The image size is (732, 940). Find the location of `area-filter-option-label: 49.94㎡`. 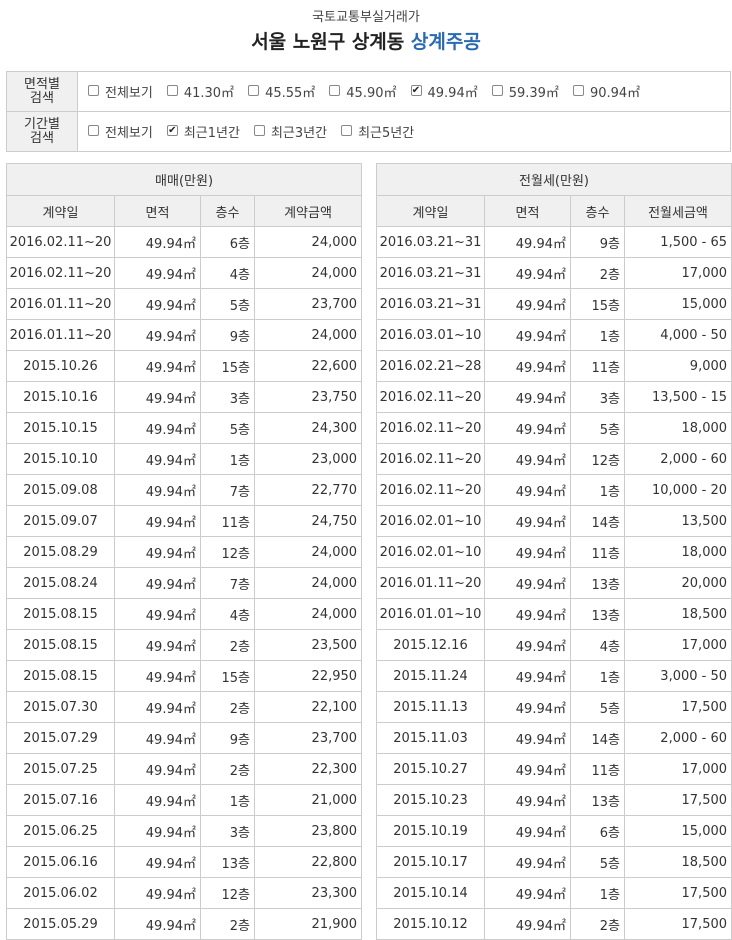

area-filter-option-label: 49.94㎡ is located at coordinates (452, 93).